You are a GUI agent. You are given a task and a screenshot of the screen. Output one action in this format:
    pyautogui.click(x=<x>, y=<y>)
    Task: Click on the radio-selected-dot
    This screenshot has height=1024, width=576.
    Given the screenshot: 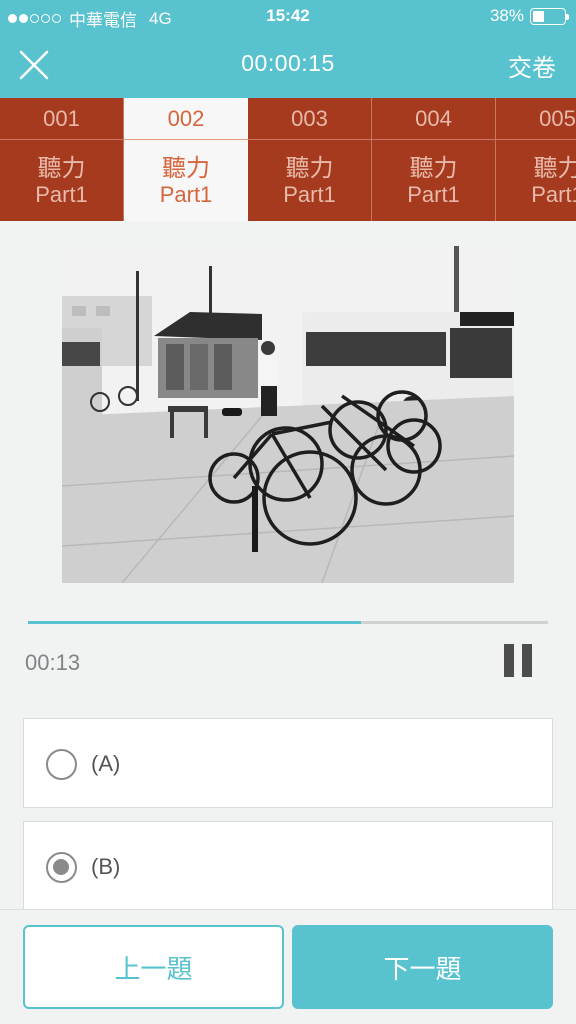 What is the action you would take?
    pyautogui.click(x=61, y=867)
    